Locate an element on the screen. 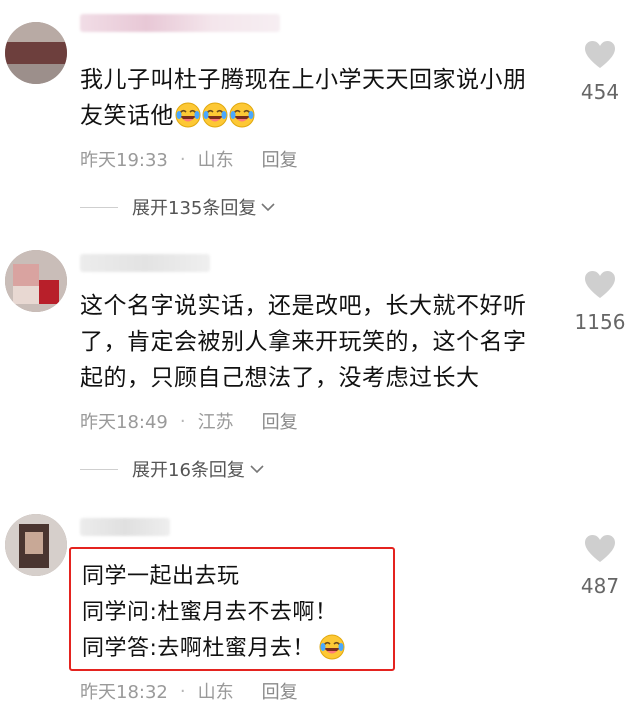 Image resolution: width=640 pixels, height=718 pixels. like-button: 454 is located at coordinates (600, 72).